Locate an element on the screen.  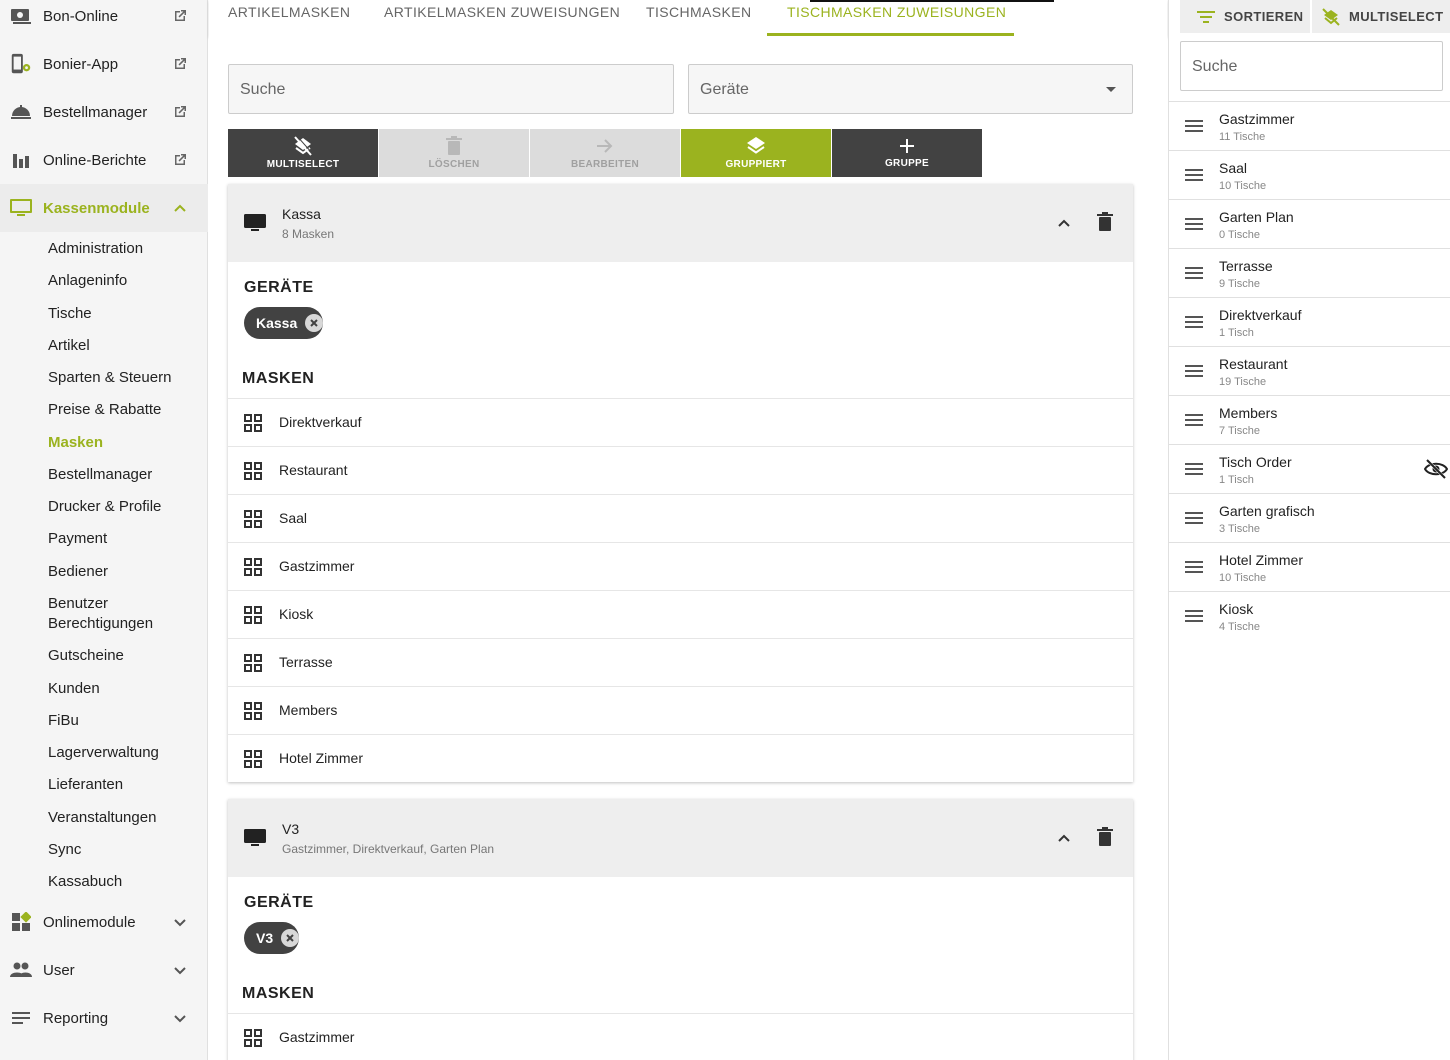
sub-nav-payment: Payment is located at coordinates (77, 539).